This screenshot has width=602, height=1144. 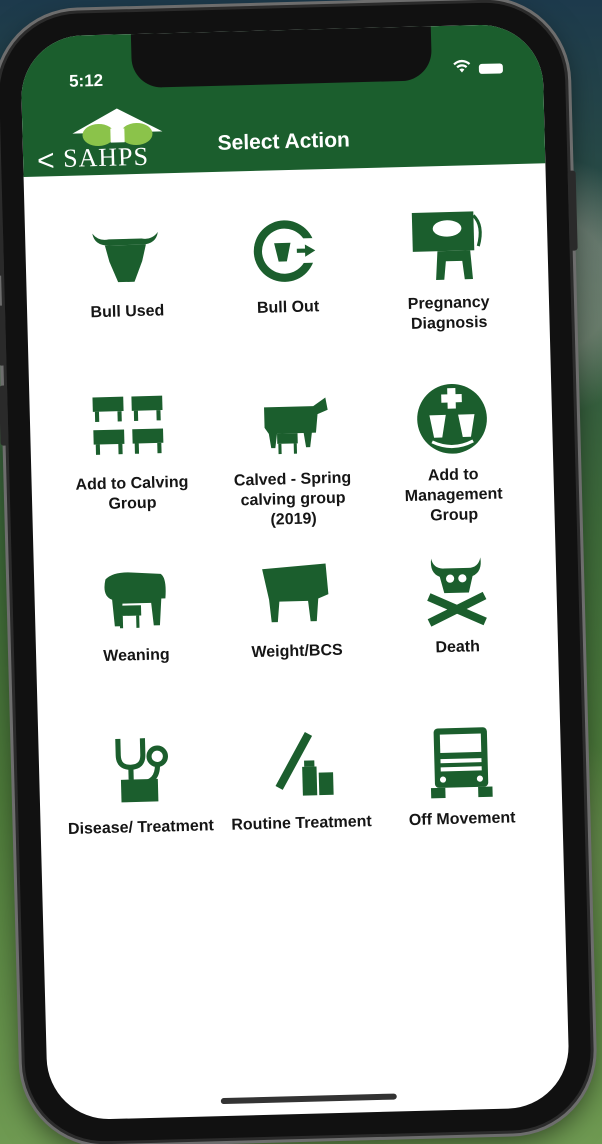 What do you see at coordinates (446, 246) in the screenshot?
I see `pregnancy-icon` at bounding box center [446, 246].